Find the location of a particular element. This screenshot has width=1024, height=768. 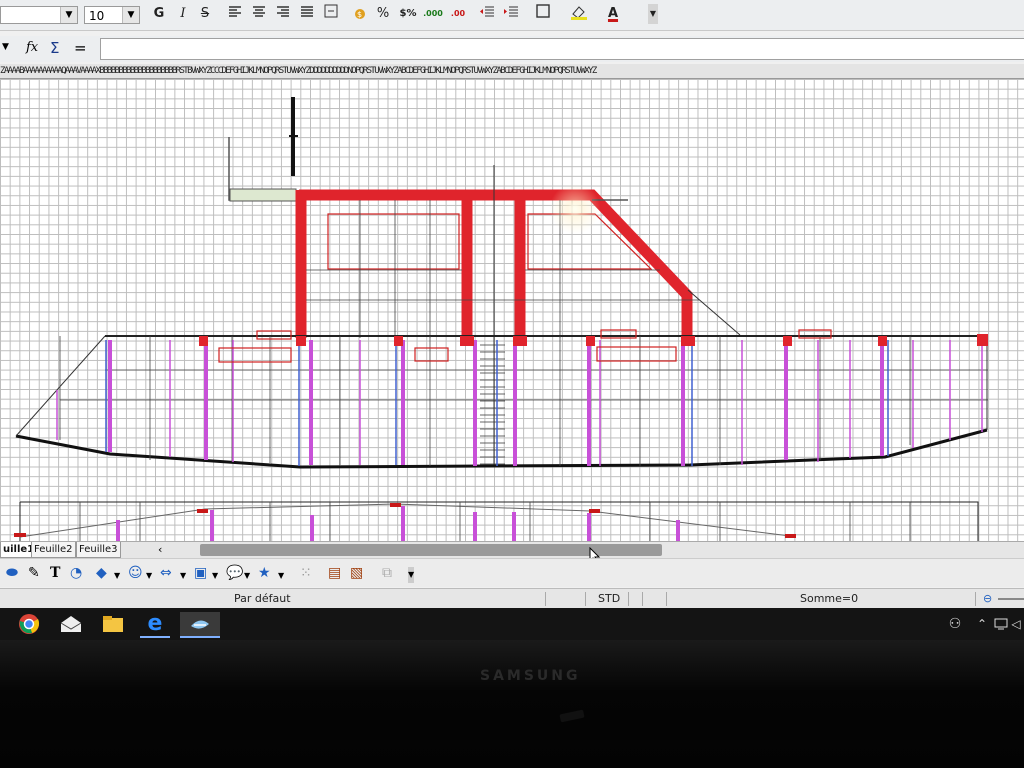

currency-format-icon: $ is located at coordinates (361, 14).